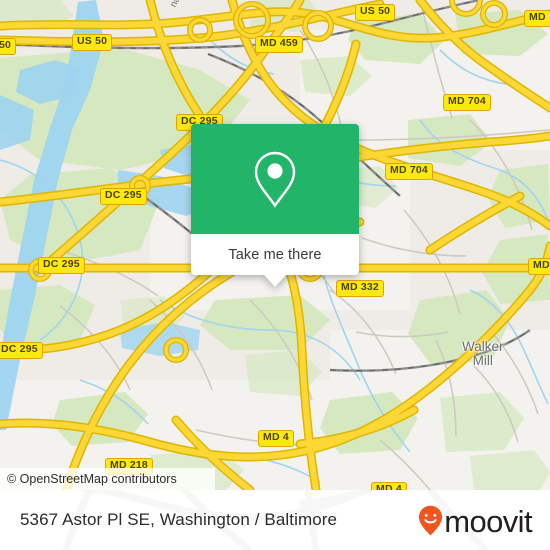 This screenshot has width=550, height=550. I want to click on location-popup: Take me there, so click(275, 205).